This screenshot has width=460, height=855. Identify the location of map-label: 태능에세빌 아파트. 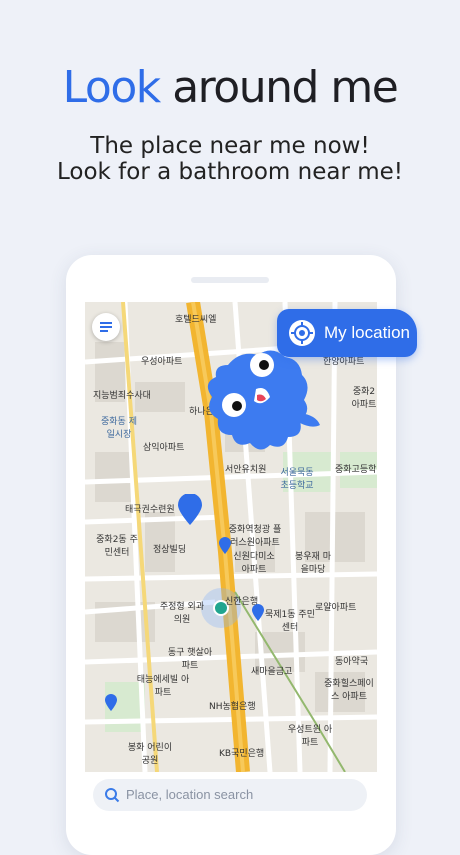
(163, 686).